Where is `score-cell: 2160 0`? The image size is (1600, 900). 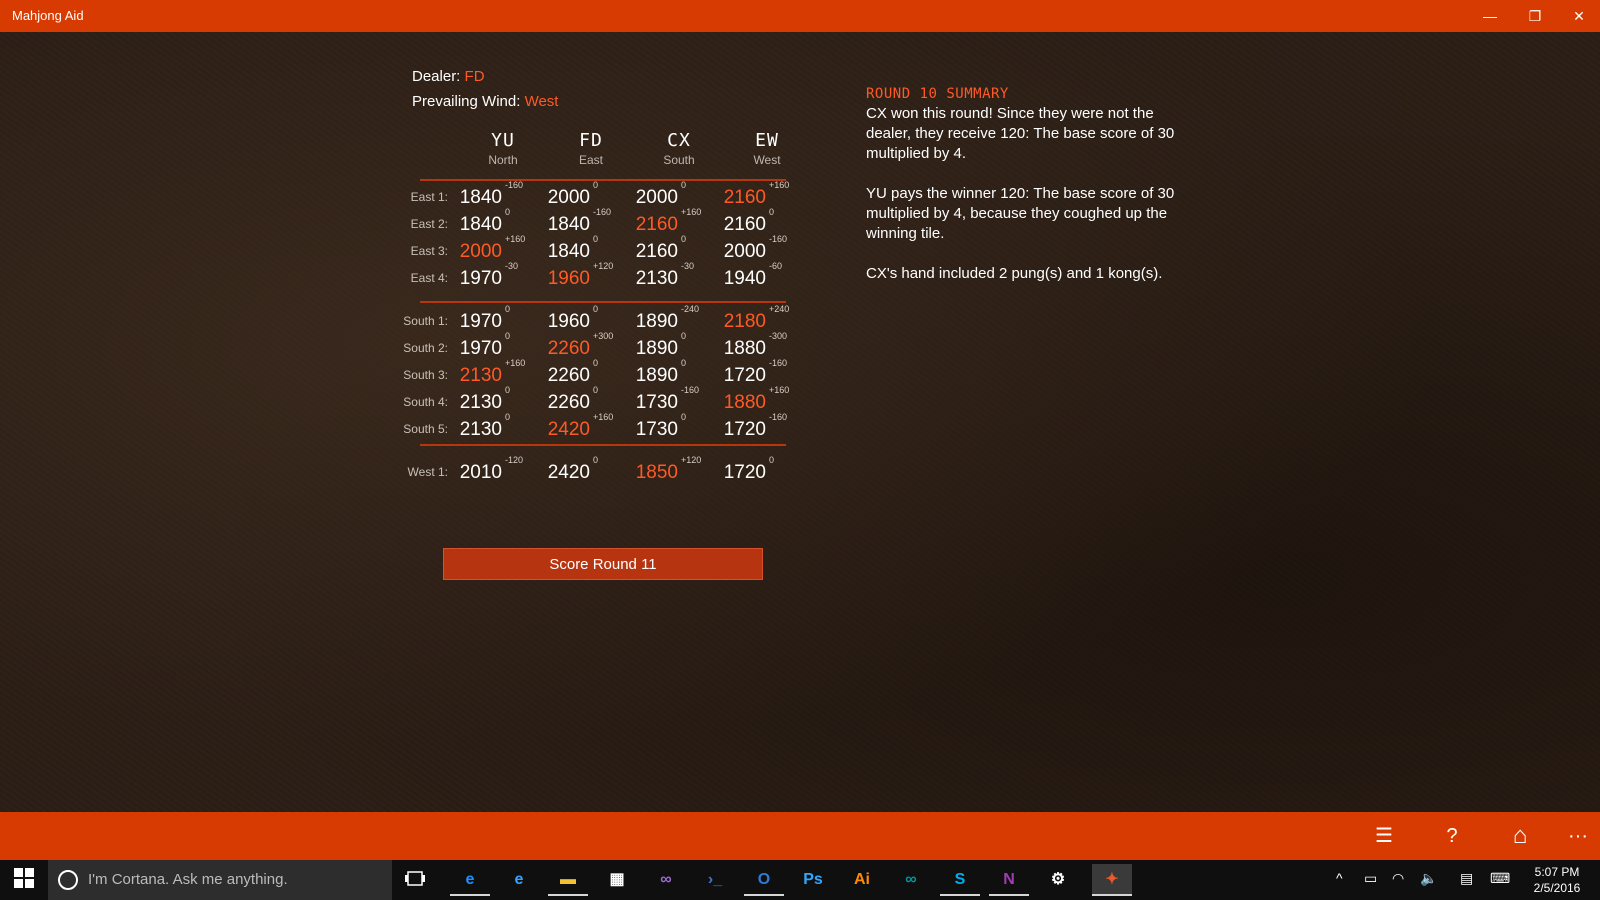
score-cell: 2160 0 is located at coordinates (668, 249).